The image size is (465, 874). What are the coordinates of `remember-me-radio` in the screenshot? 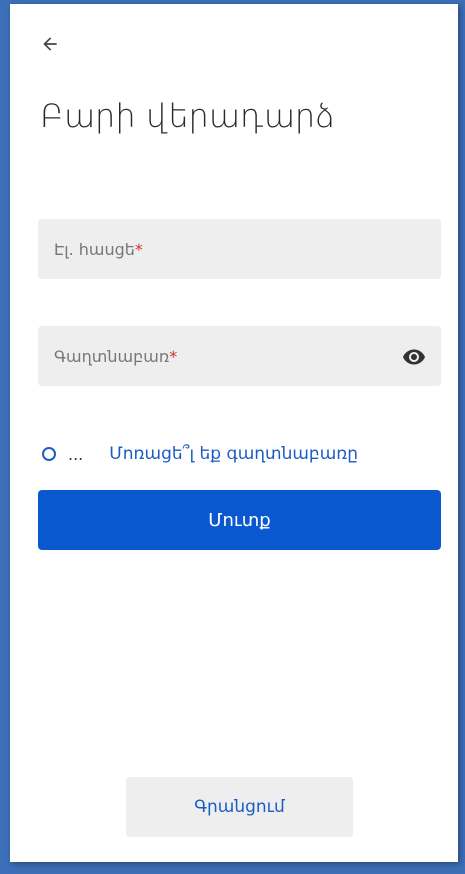 It's located at (49, 454).